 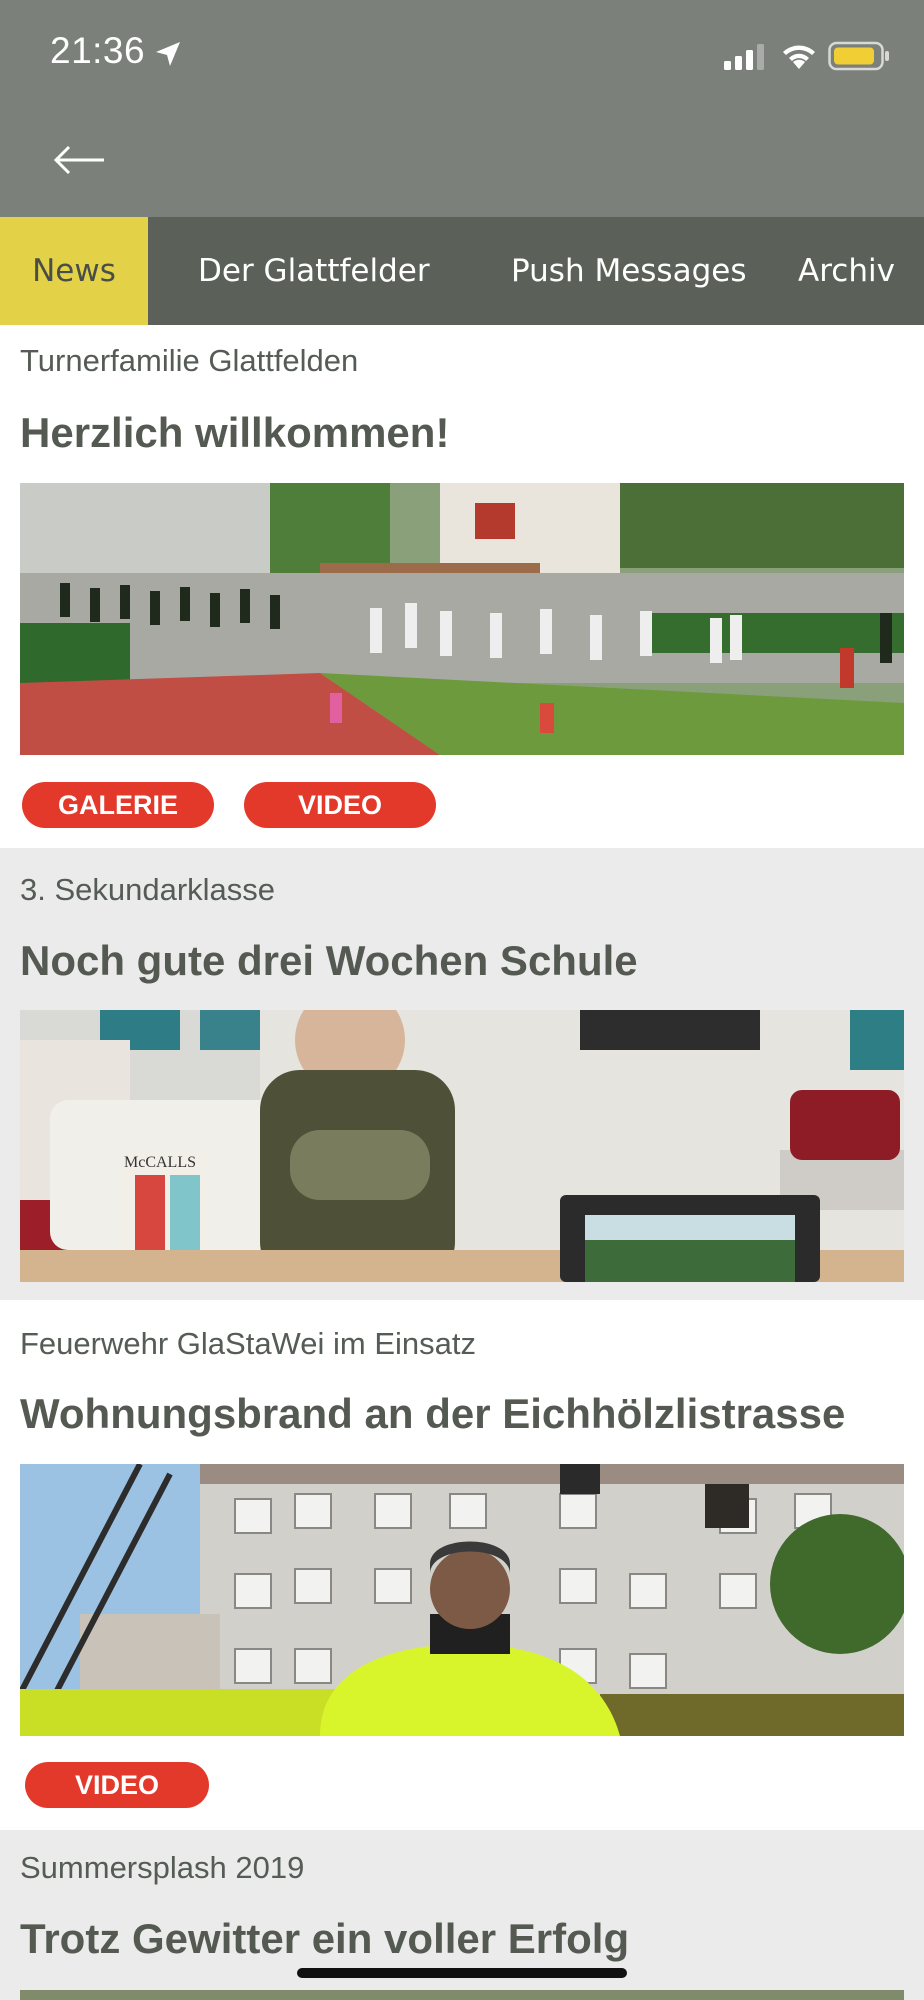 I want to click on tab-archiv: Archiv, so click(x=846, y=271).